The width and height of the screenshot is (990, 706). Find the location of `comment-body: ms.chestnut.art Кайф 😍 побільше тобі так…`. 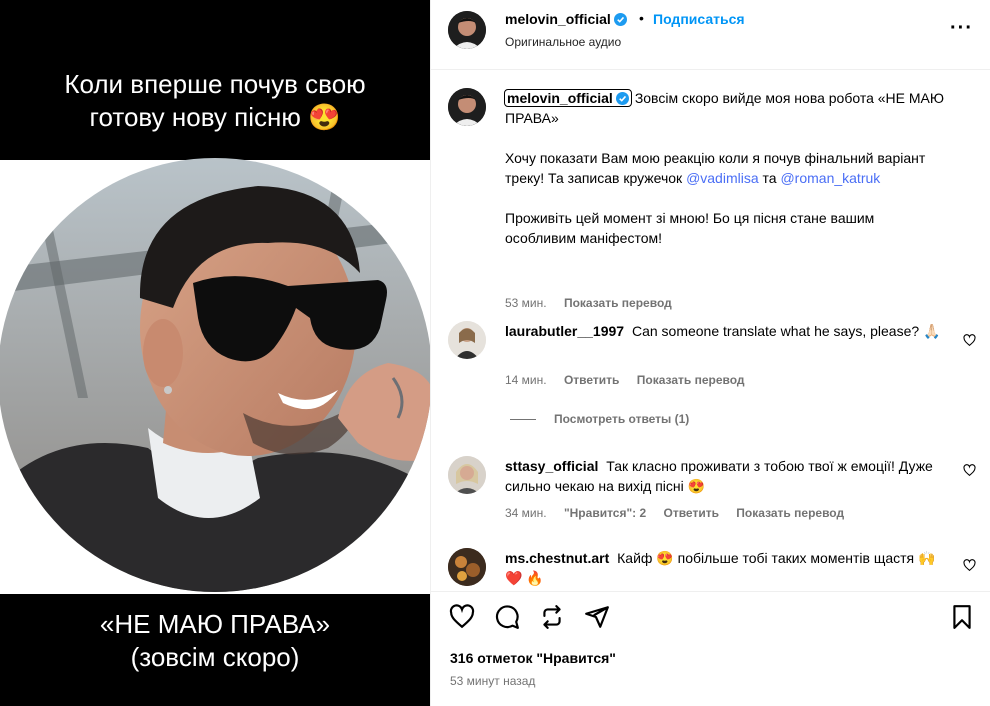

comment-body: ms.chestnut.art Кайф 😍 побільше тобі так… is located at coordinates (725, 568).